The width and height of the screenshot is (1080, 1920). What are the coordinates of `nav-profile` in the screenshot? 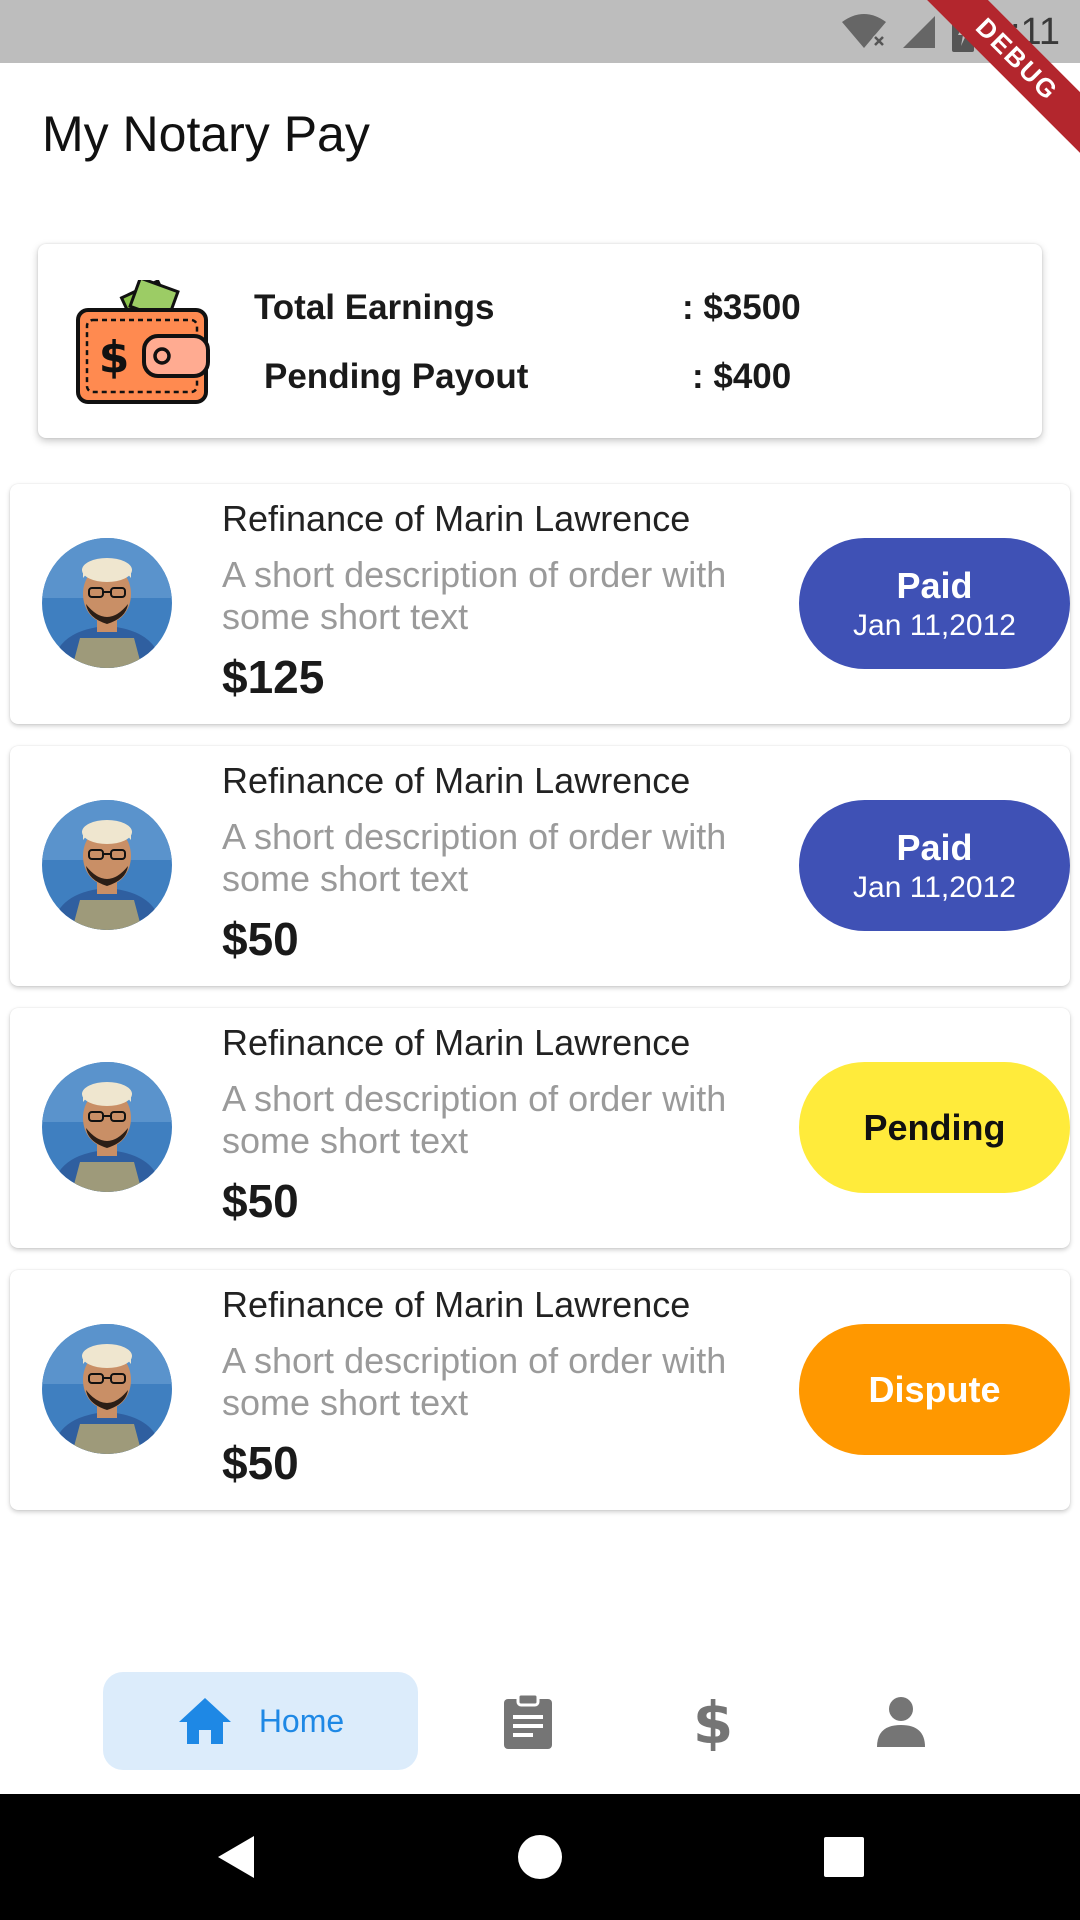 It's located at (901, 1721).